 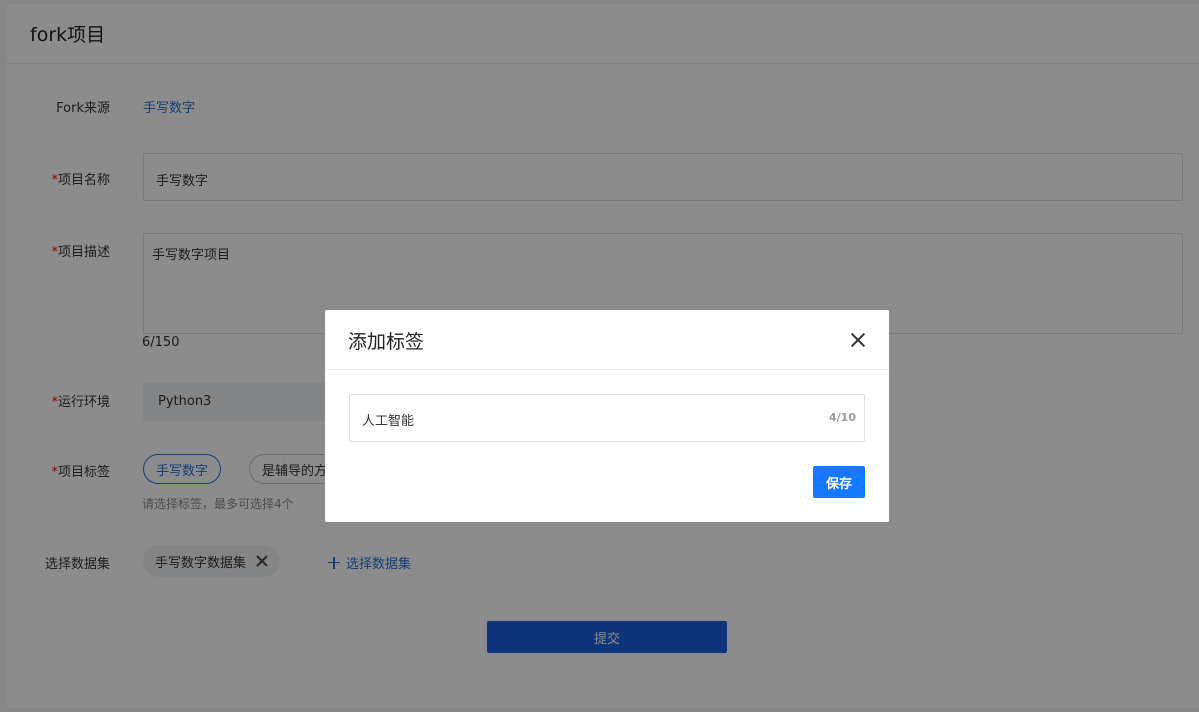 I want to click on tag-char-counter: 4/10, so click(x=842, y=417).